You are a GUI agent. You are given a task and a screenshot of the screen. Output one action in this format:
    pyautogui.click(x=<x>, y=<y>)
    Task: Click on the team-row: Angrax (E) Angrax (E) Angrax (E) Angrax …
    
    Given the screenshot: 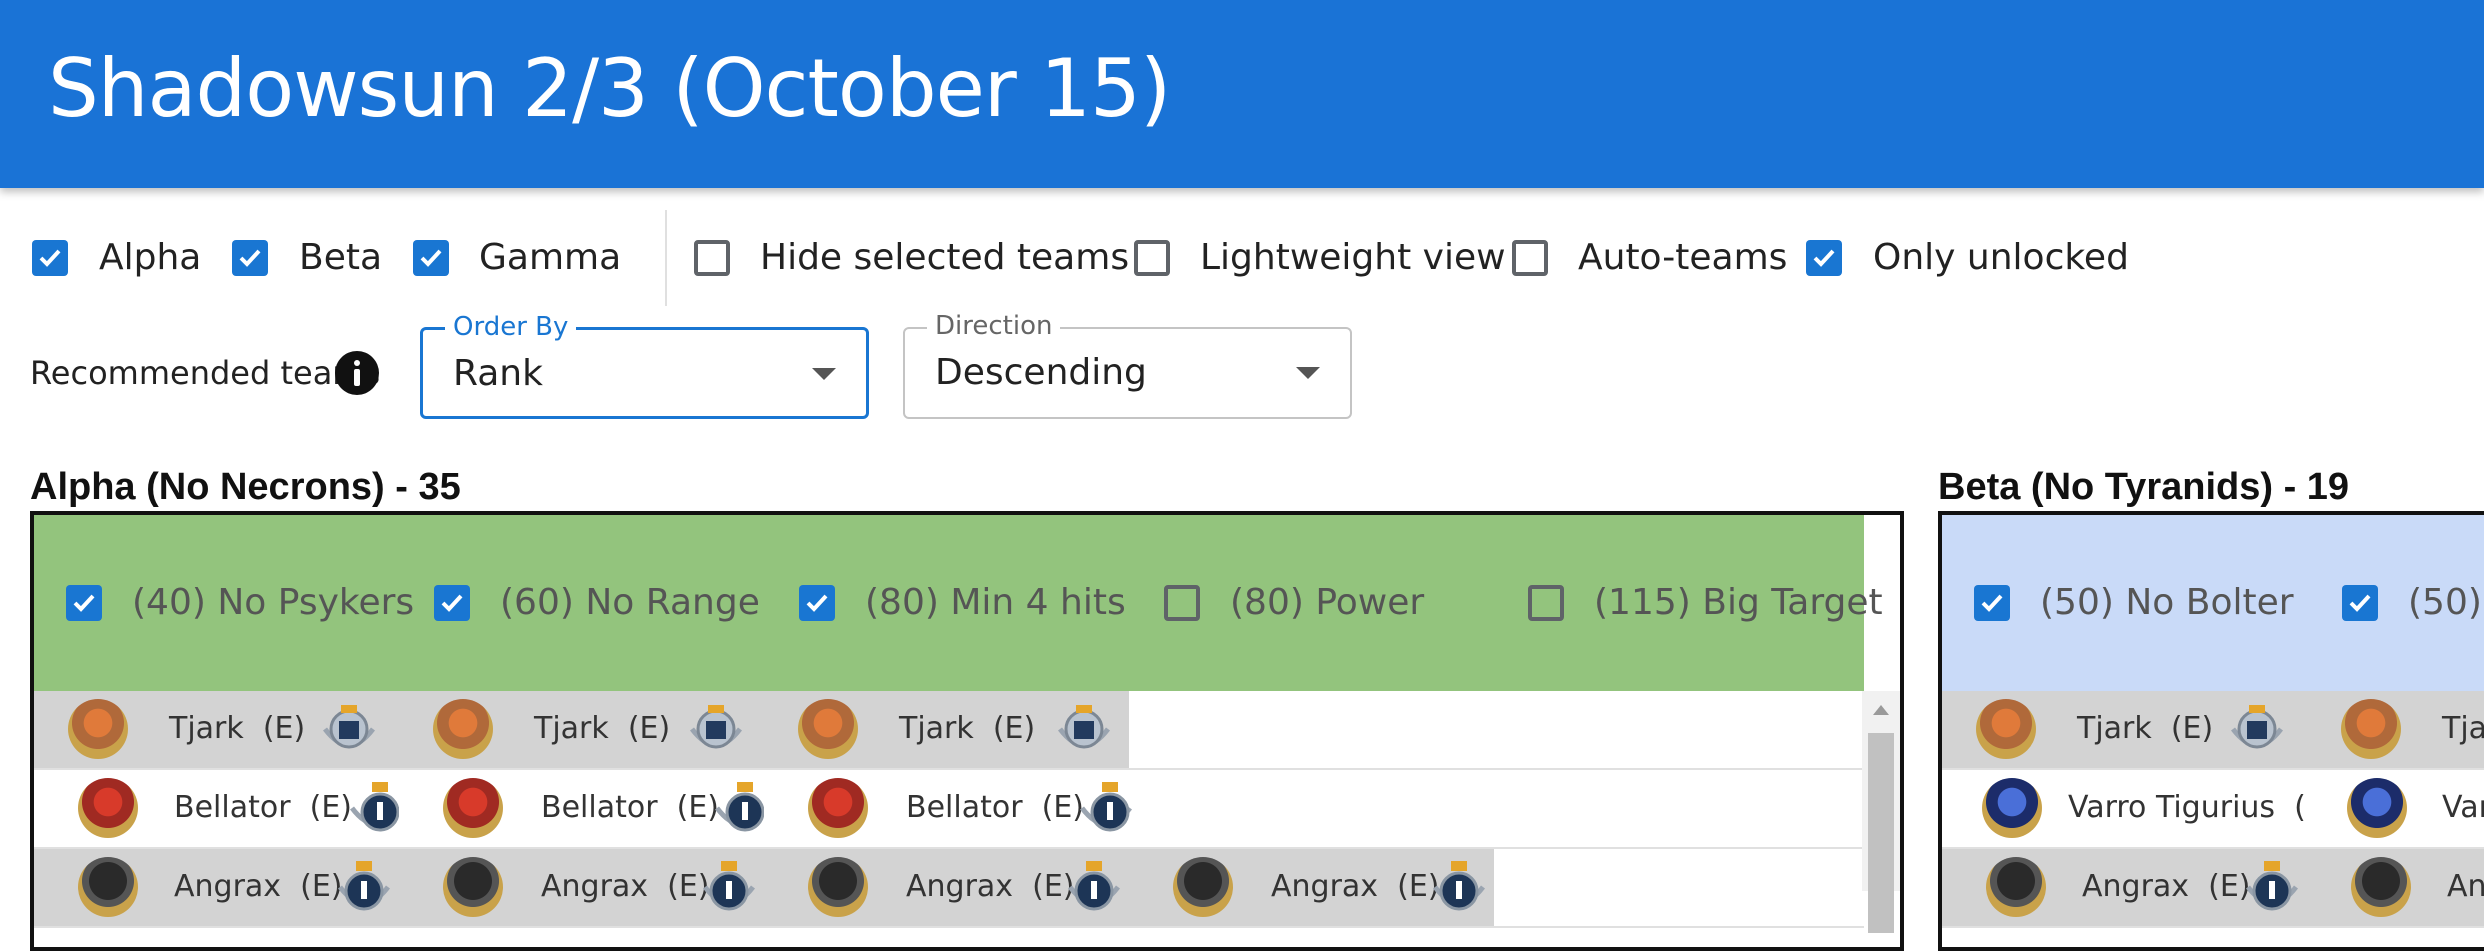 What is the action you would take?
    pyautogui.click(x=949, y=888)
    